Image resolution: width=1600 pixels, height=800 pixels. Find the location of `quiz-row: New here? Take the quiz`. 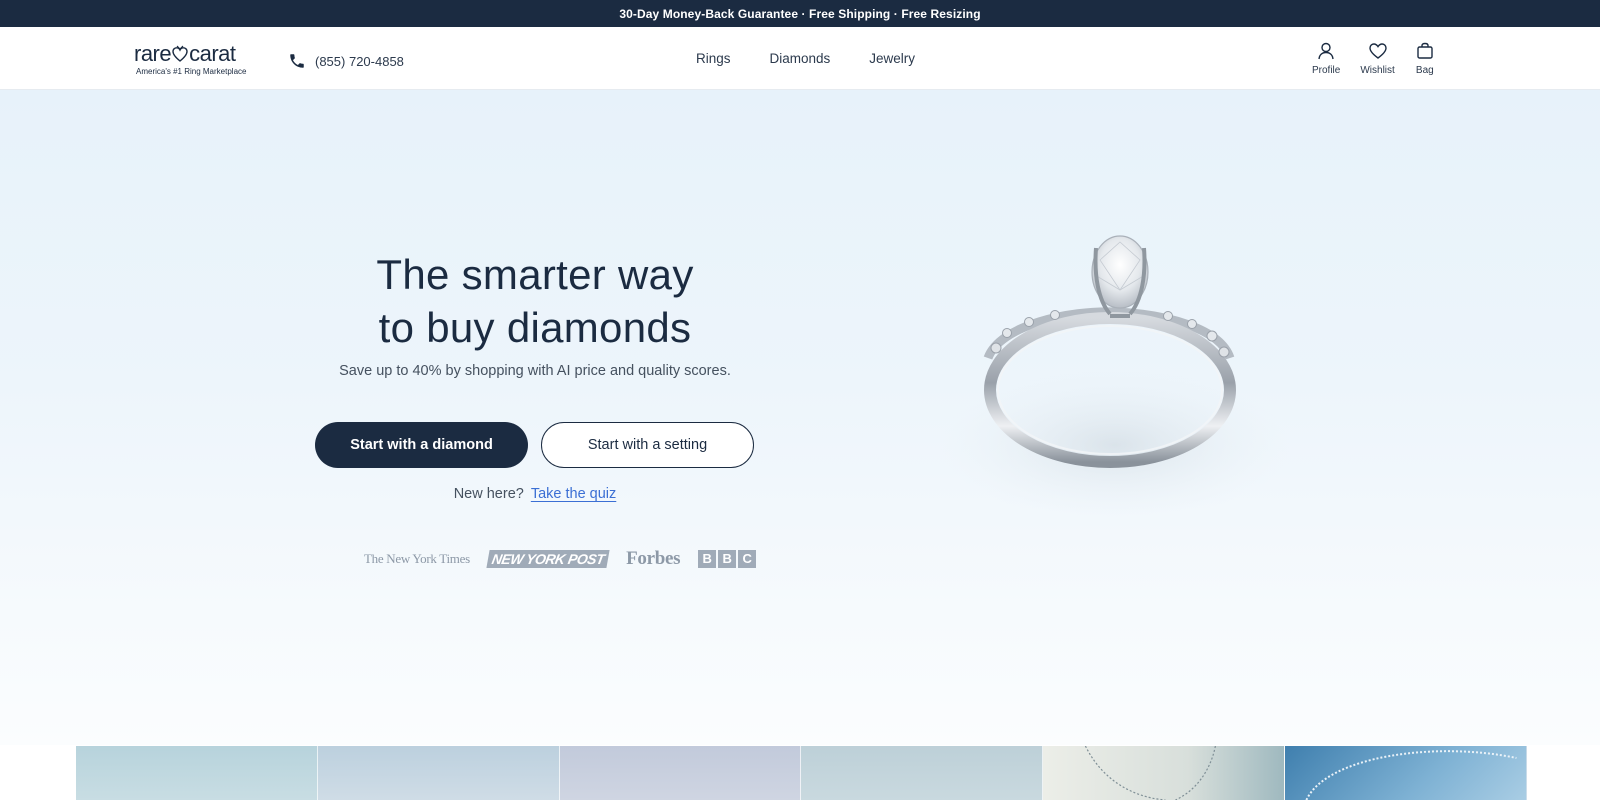

quiz-row: New here? Take the quiz is located at coordinates (535, 494).